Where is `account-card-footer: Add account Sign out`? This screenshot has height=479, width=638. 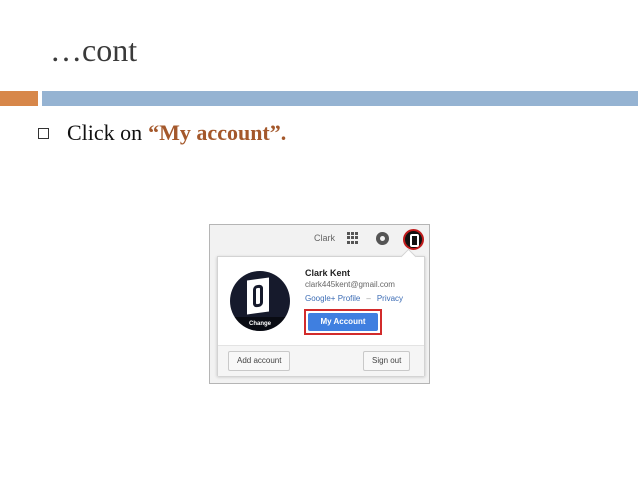
account-card-footer: Add account Sign out is located at coordinates (321, 360).